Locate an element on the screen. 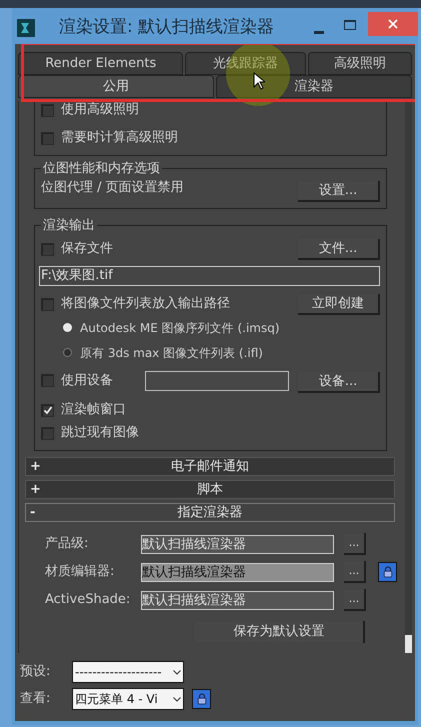 Image resolution: width=421 pixels, height=727 pixels. window-title: 渲染设置: 默认扫描线渲染器 is located at coordinates (166, 28).